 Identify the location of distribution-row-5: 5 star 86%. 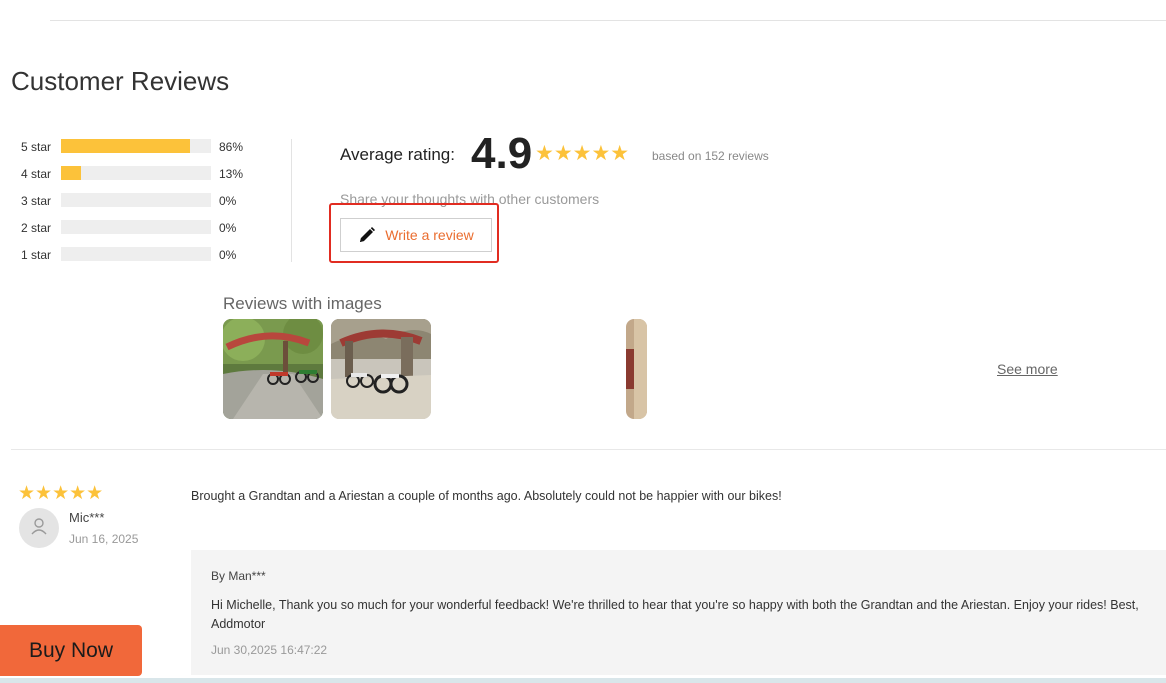
(141, 150).